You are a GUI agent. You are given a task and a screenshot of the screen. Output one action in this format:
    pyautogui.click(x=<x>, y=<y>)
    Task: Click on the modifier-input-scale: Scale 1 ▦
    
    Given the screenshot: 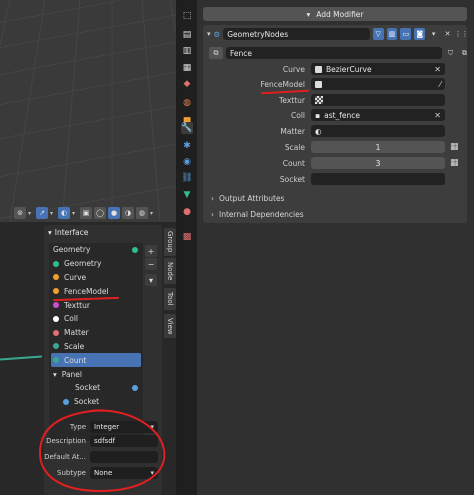 What is the action you would take?
    pyautogui.click(x=335, y=147)
    